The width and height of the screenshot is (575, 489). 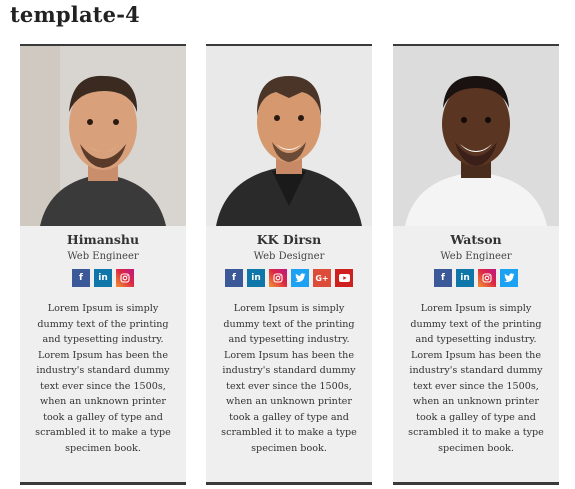 What do you see at coordinates (75, 14) in the screenshot?
I see `page-title: template-4` at bounding box center [75, 14].